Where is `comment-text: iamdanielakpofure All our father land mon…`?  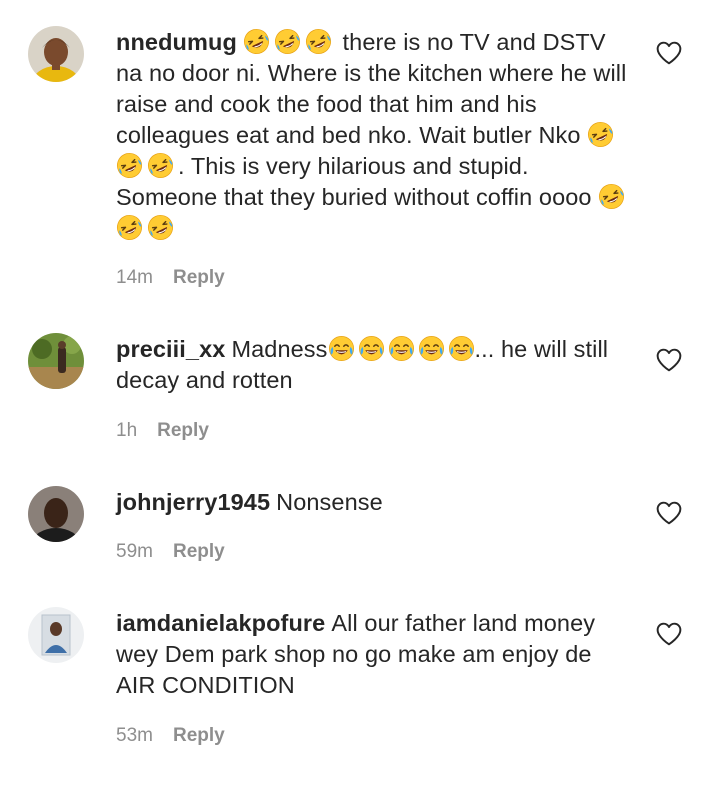
comment-text: iamdanielakpofure All our father land mon… is located at coordinates (376, 654).